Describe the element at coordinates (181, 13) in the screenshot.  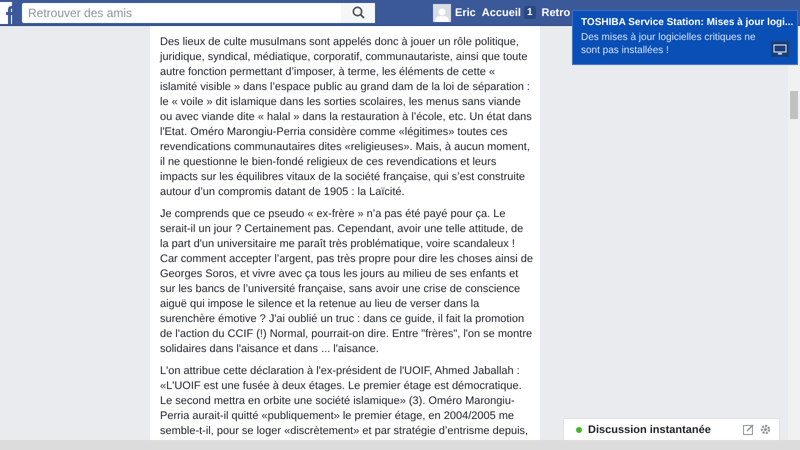
I see `search-input: Retrouver des amis` at that location.